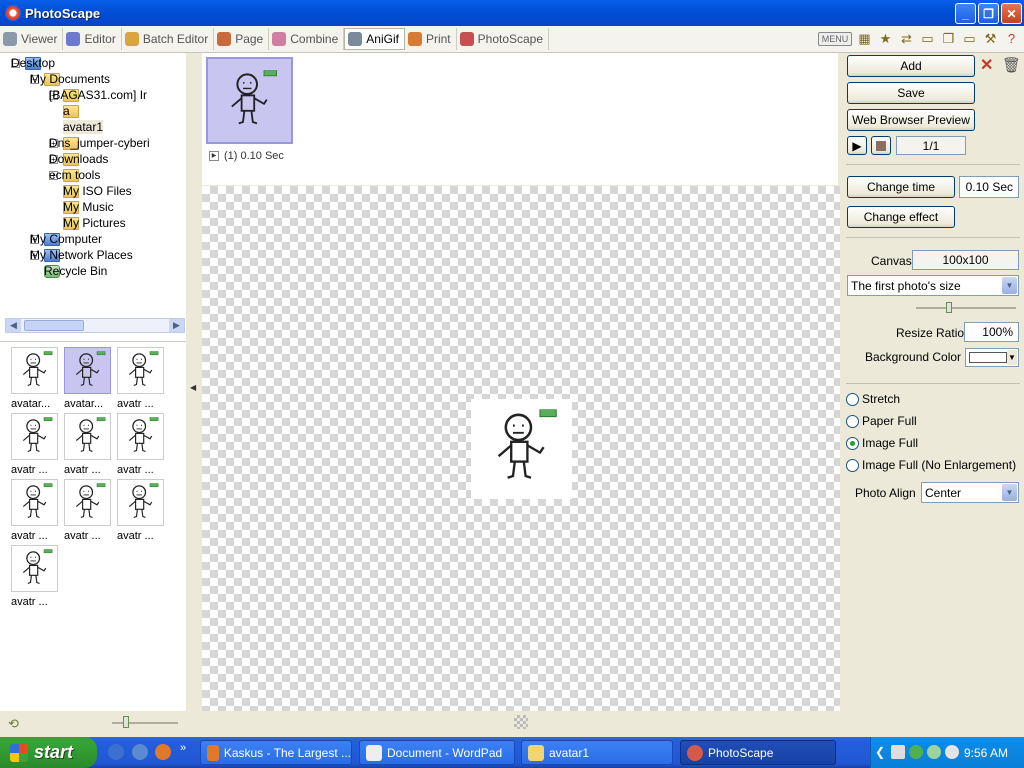  What do you see at coordinates (88, 207) in the screenshot?
I see `tree-my-music: My Music` at bounding box center [88, 207].